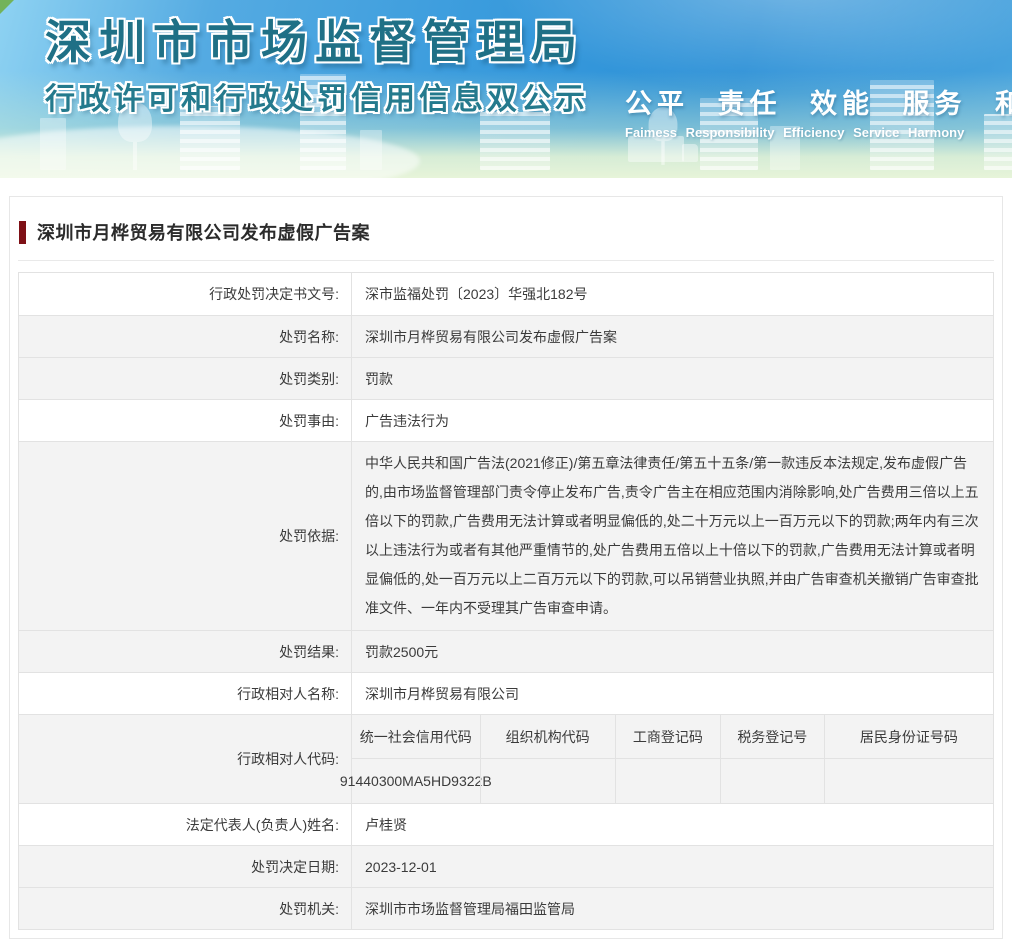  What do you see at coordinates (442, 693) in the screenshot?
I see `row-value: 深圳市月桦贸易有限公司` at bounding box center [442, 693].